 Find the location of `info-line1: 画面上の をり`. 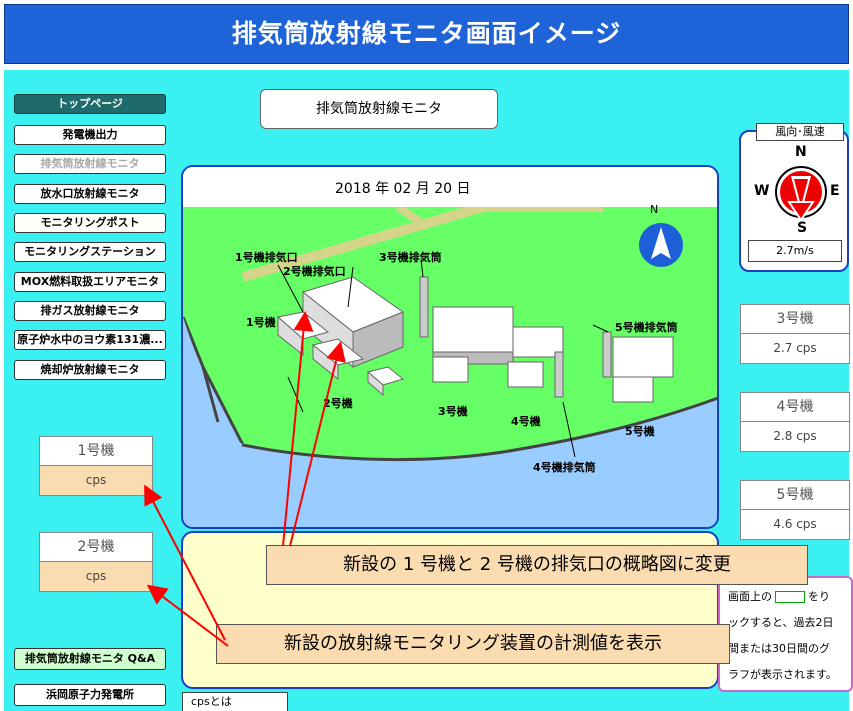

info-line1: 画面上の をり is located at coordinates (779, 596).